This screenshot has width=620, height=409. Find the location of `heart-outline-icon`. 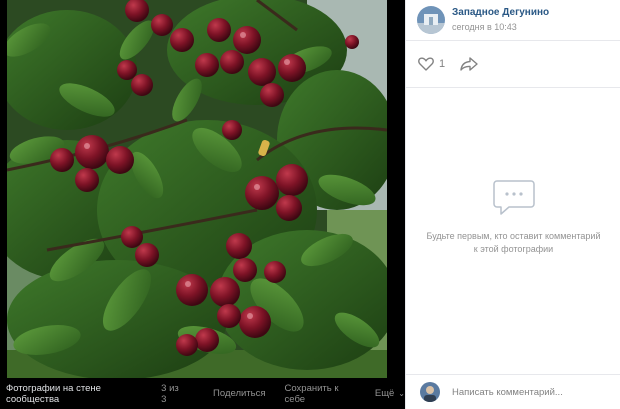

heart-outline-icon is located at coordinates (426, 64).